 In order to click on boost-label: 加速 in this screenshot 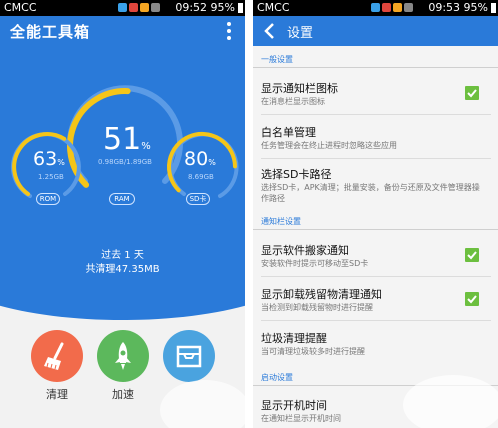, I will do `click(123, 394)`.